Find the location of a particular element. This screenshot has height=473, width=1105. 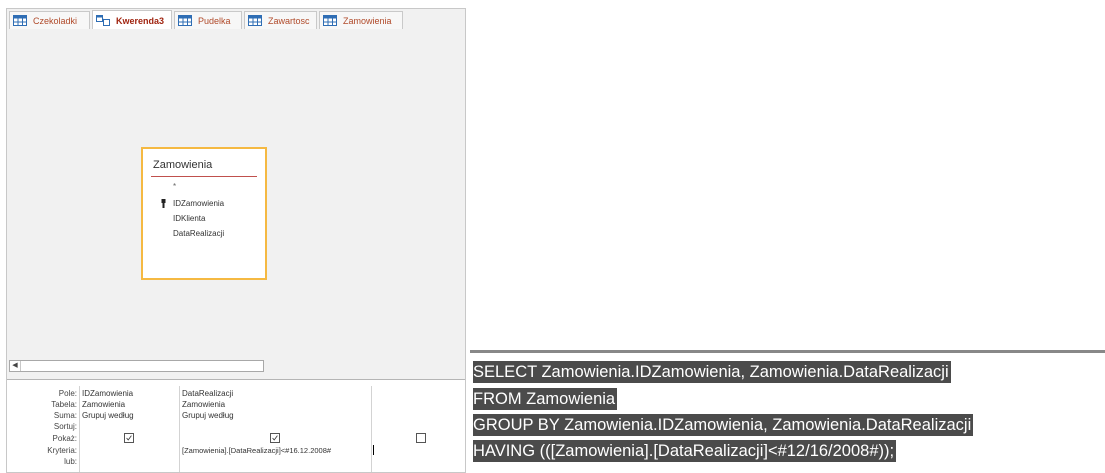

grid-row-lub: lub: is located at coordinates (236, 461).